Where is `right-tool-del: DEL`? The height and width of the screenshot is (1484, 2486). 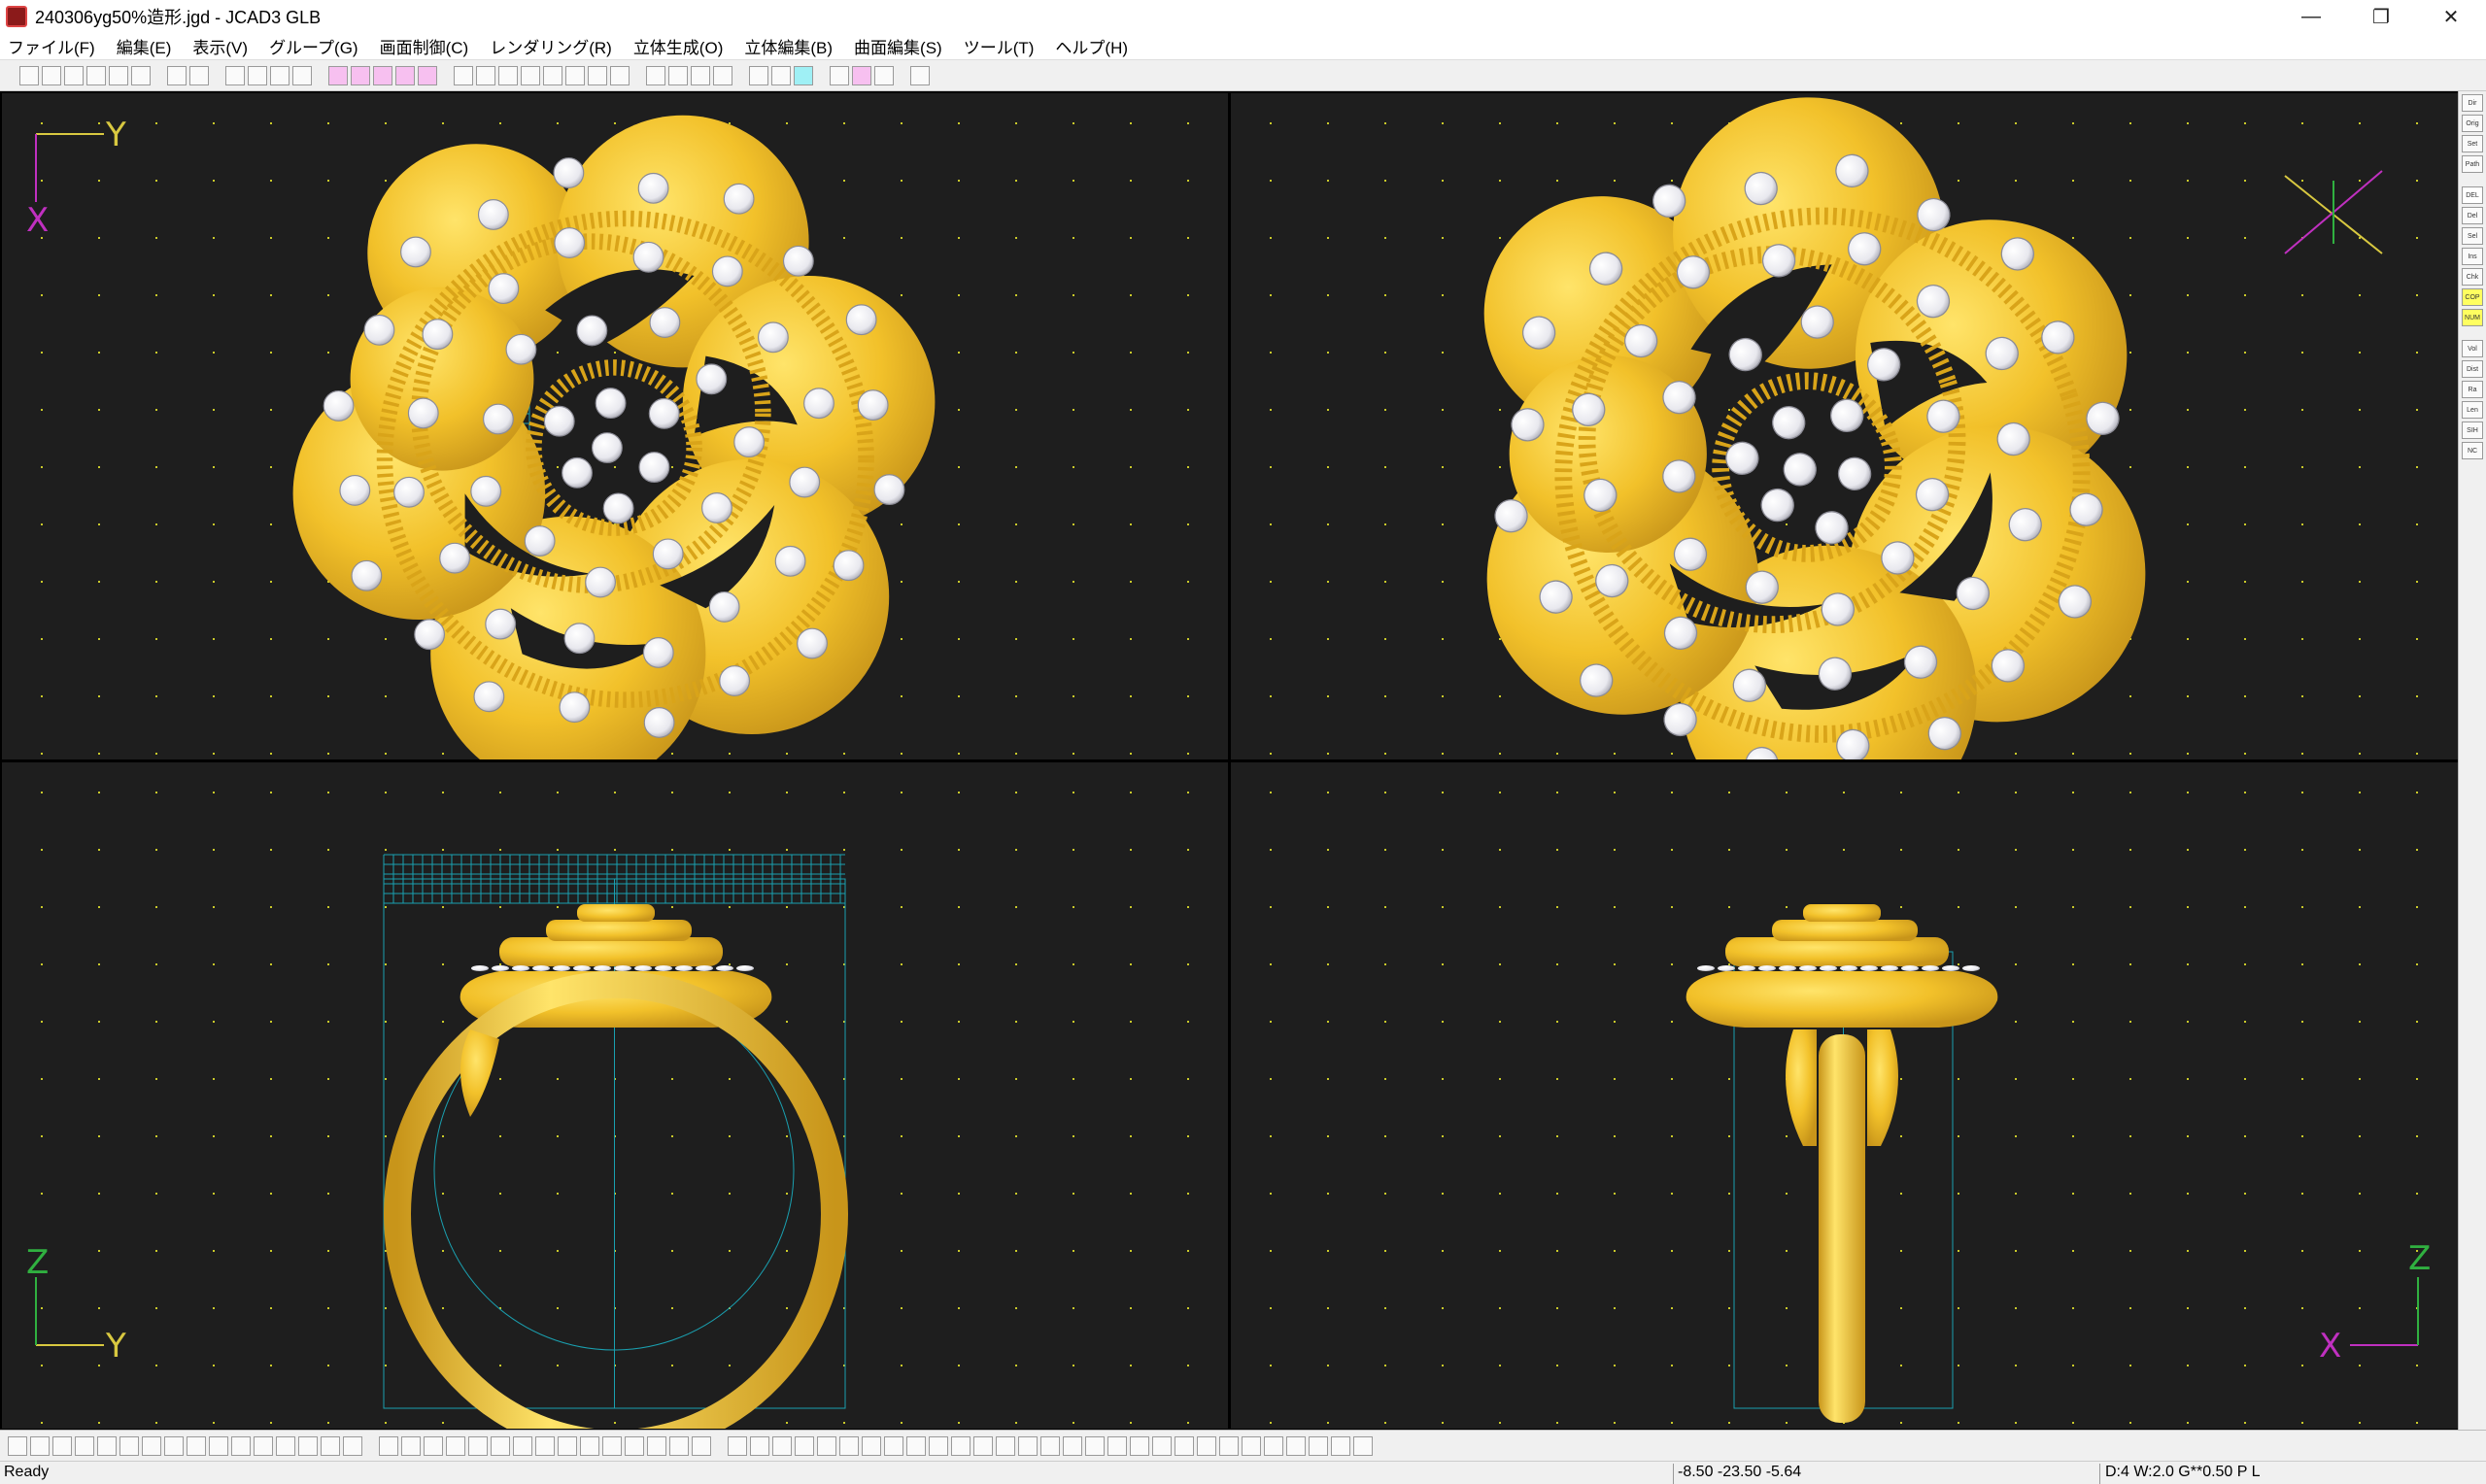
right-tool-del: DEL is located at coordinates (2472, 195).